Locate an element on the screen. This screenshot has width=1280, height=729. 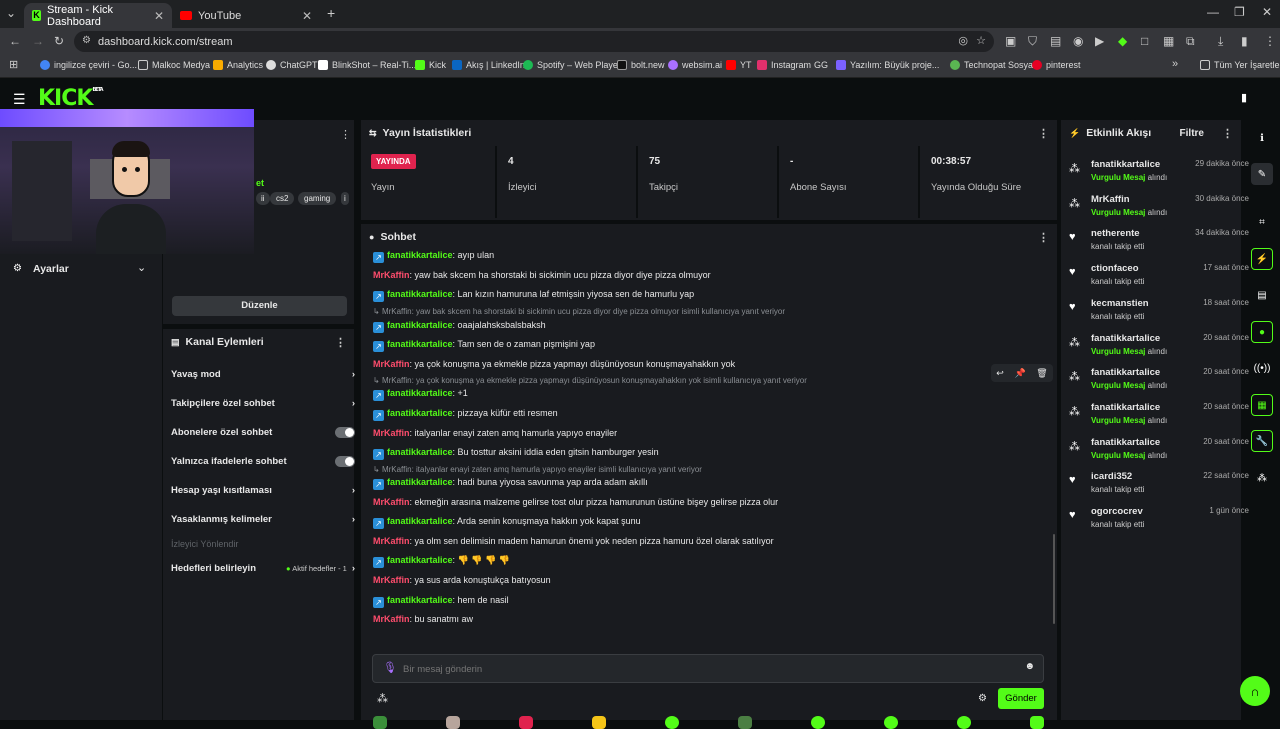
extension-icon: ◆ is located at coordinates (1122, 41).